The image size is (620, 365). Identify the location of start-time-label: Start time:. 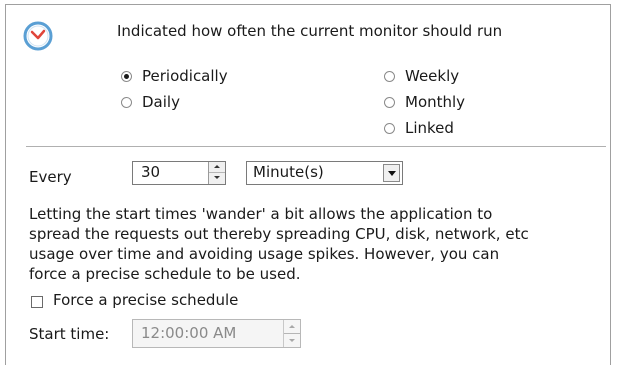
(69, 334).